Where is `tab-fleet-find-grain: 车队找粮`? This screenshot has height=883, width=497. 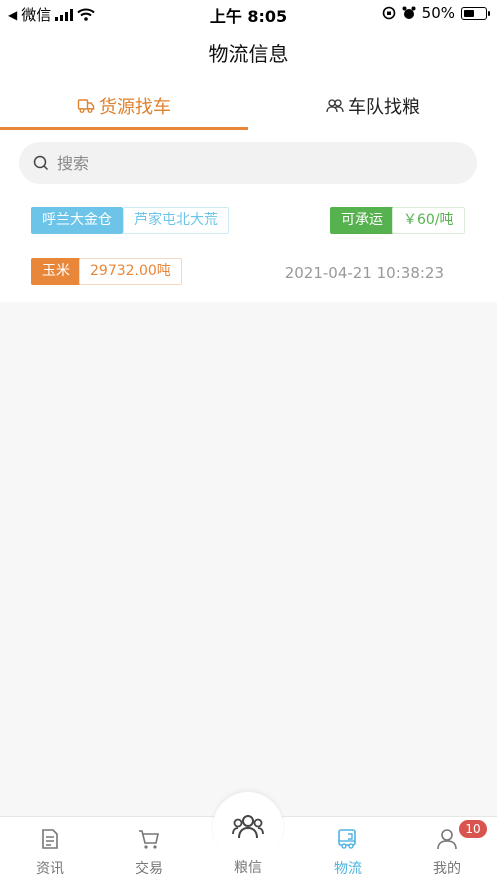
tab-fleet-find-grain: 车队找粮 is located at coordinates (373, 106).